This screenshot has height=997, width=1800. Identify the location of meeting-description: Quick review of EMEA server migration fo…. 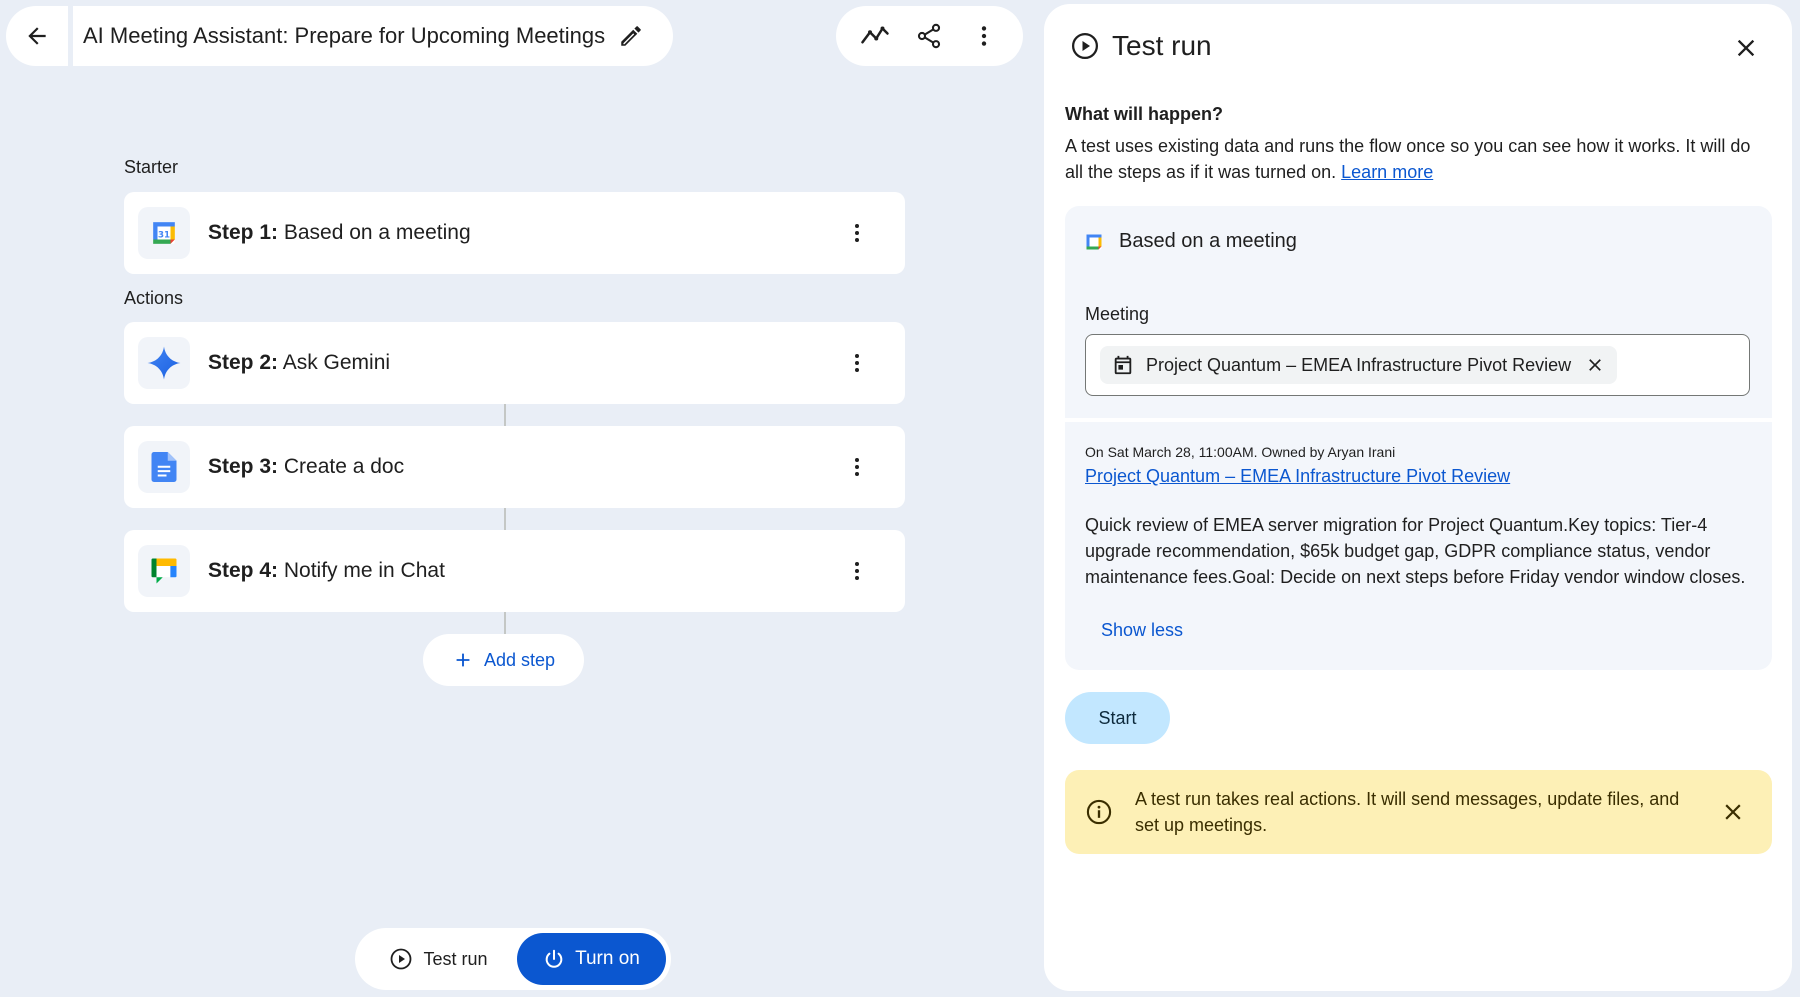
(1415, 551).